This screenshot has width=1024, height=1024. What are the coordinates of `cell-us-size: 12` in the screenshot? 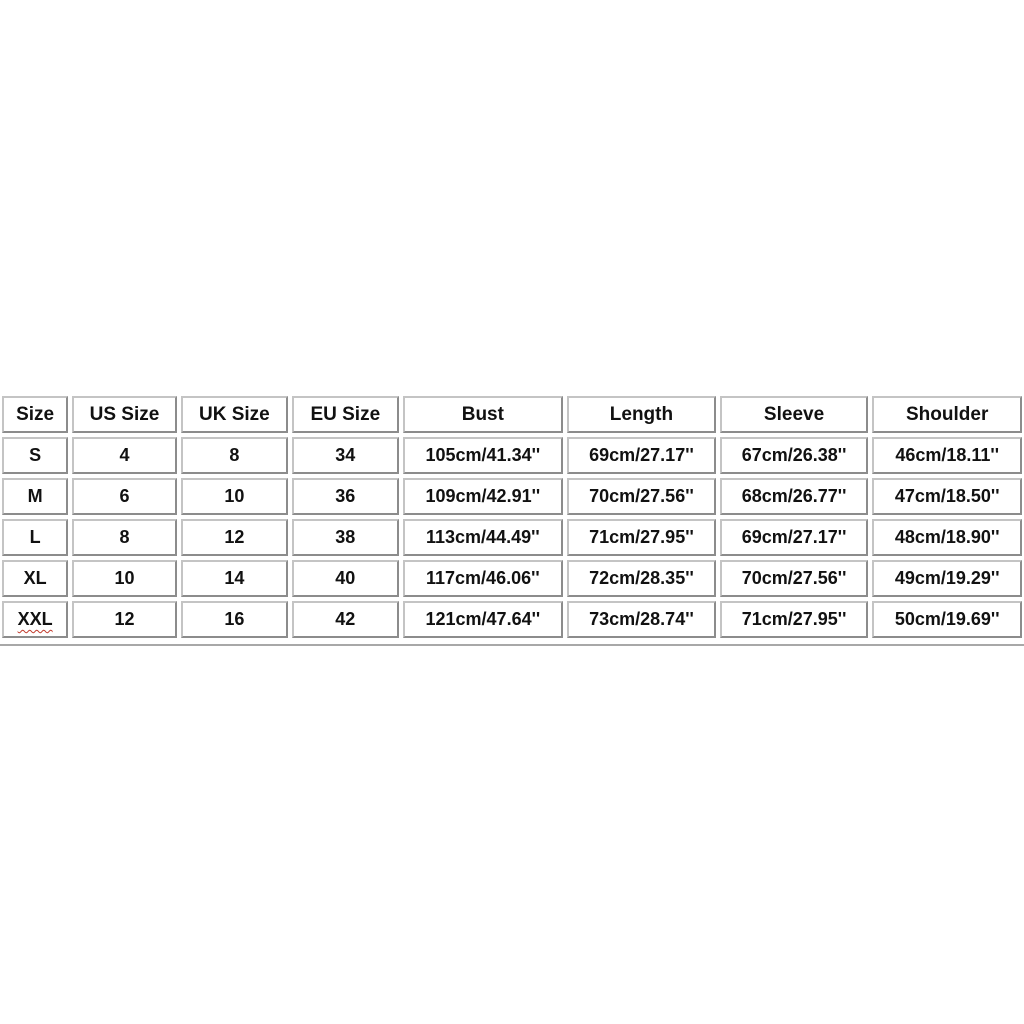 It's located at (124, 619).